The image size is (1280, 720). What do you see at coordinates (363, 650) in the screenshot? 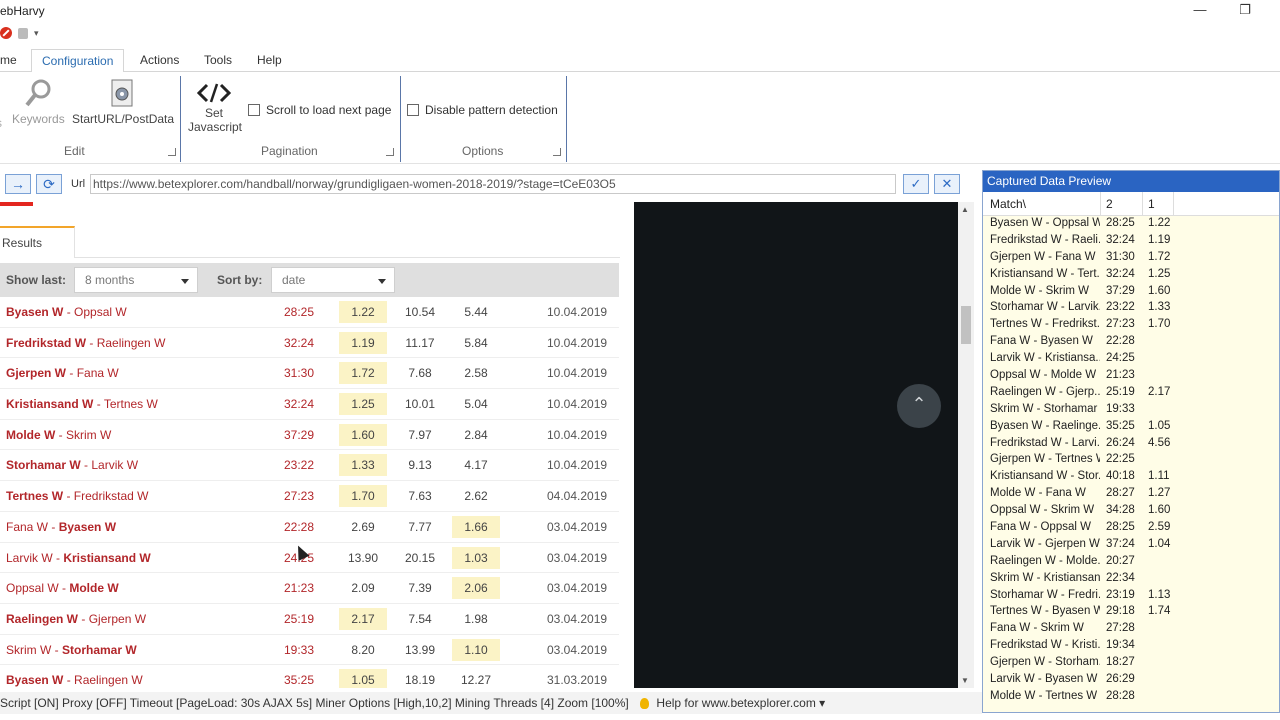
I see `odds-home: 8.20` at bounding box center [363, 650].